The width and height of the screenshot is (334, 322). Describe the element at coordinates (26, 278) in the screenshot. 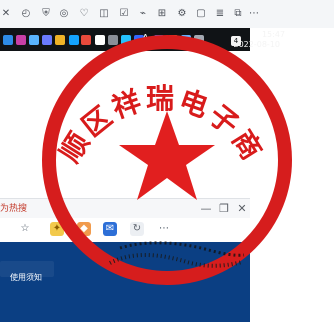

I see `usage-notice-link: 使用须知` at that location.